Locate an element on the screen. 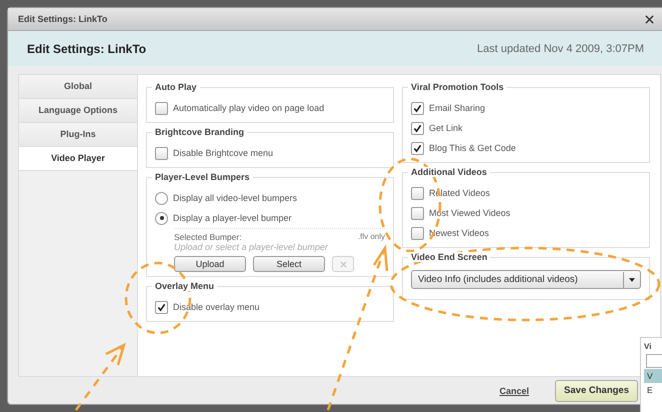 The height and width of the screenshot is (412, 662). radio-label: Display all video-level bumpers is located at coordinates (235, 198).